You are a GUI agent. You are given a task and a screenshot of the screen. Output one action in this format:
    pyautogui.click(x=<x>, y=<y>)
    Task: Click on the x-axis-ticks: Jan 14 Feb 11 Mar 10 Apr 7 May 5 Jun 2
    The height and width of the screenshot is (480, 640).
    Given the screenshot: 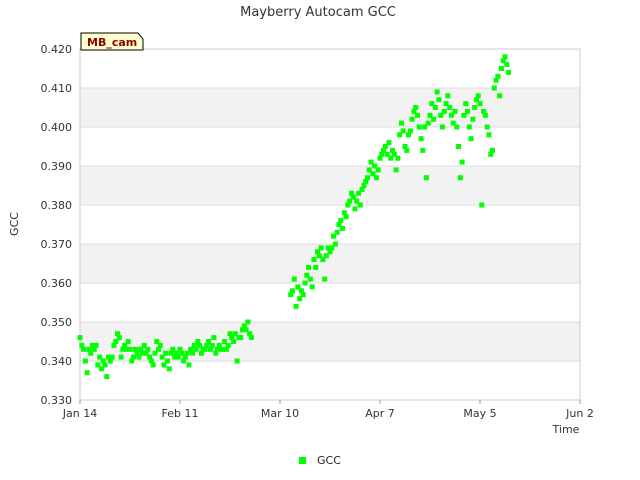 What is the action you would take?
    pyautogui.click(x=328, y=410)
    